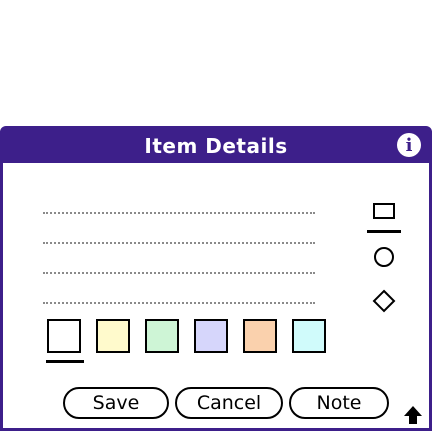 The height and width of the screenshot is (431, 432). I want to click on shape-circle-option, so click(384, 257).